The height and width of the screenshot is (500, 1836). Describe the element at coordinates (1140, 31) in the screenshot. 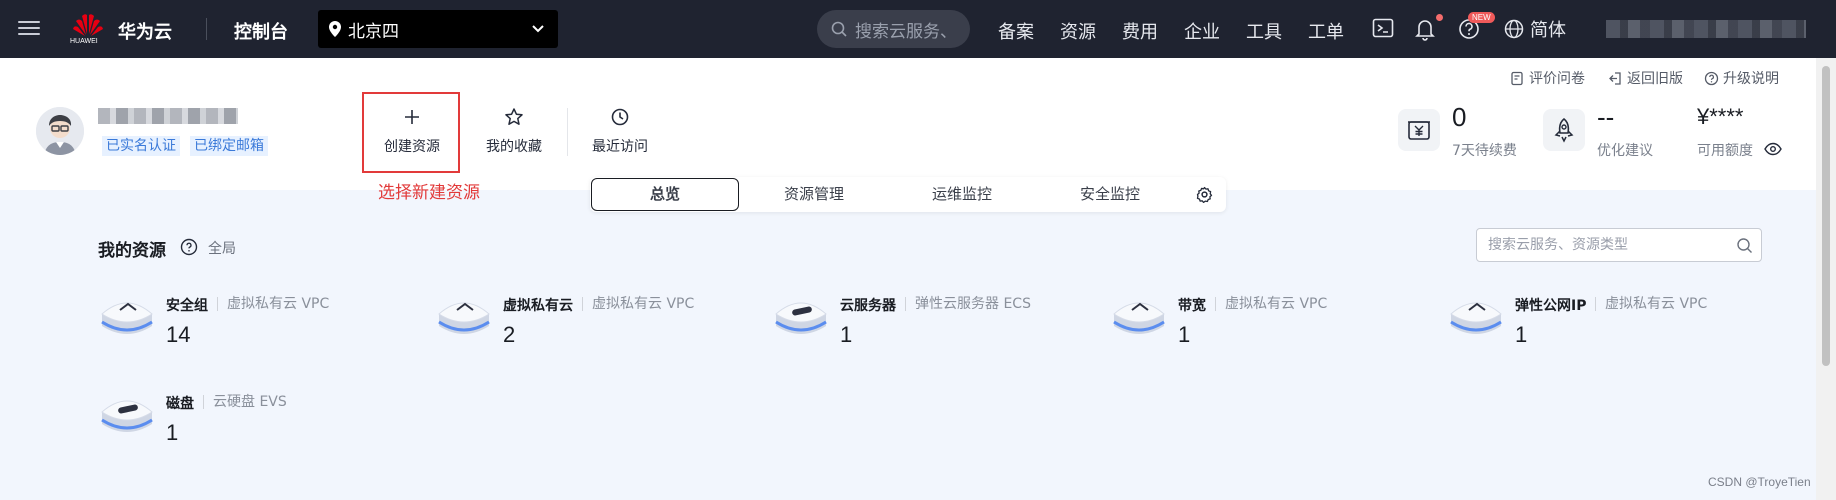

I see `nav-link-billing: 费用` at that location.